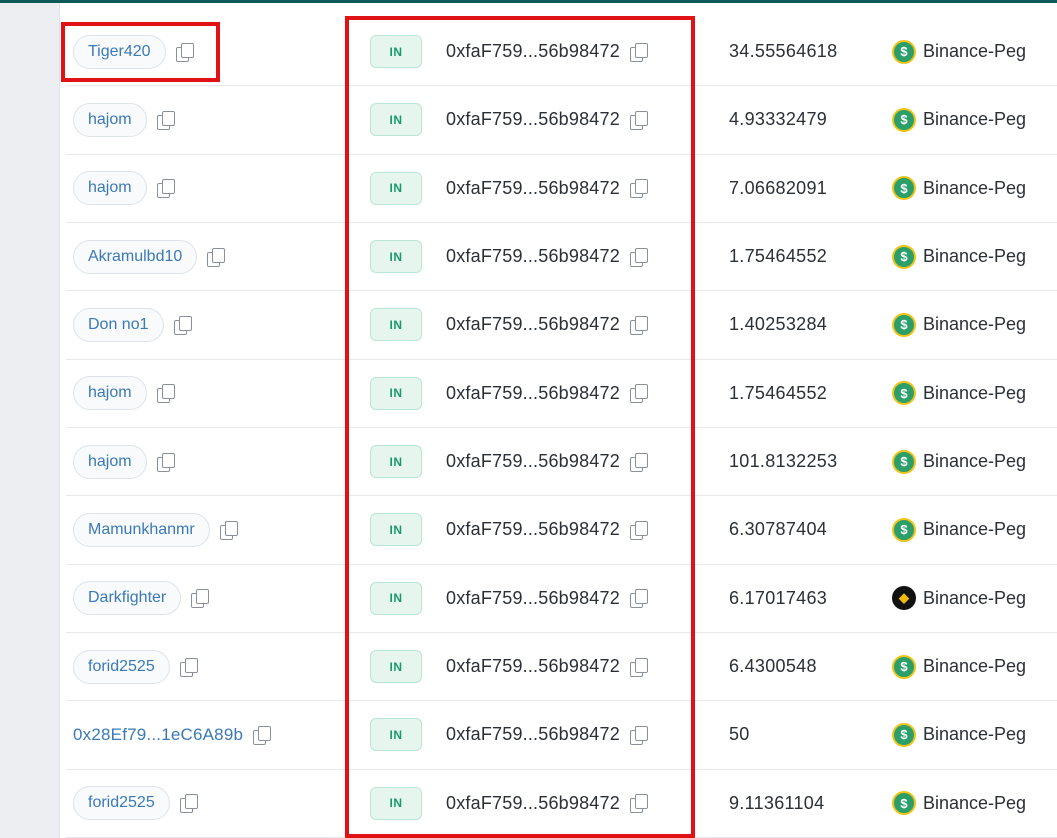 Image resolution: width=1057 pixels, height=838 pixels. Describe the element at coordinates (127, 598) in the screenshot. I see `from-address-tag: Darkfighter` at that location.